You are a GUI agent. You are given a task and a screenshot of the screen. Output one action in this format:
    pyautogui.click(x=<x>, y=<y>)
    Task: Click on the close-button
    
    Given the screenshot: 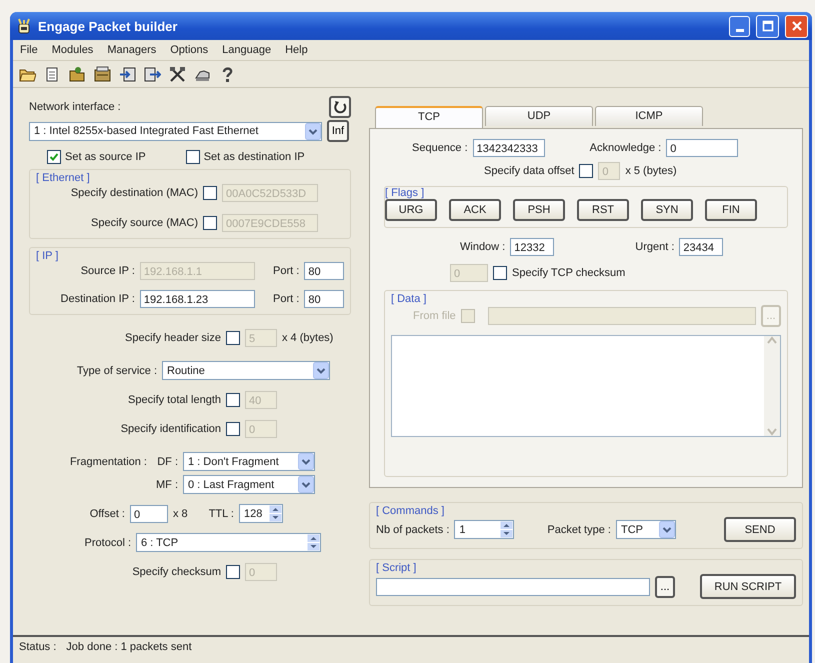 What is the action you would take?
    pyautogui.click(x=796, y=26)
    